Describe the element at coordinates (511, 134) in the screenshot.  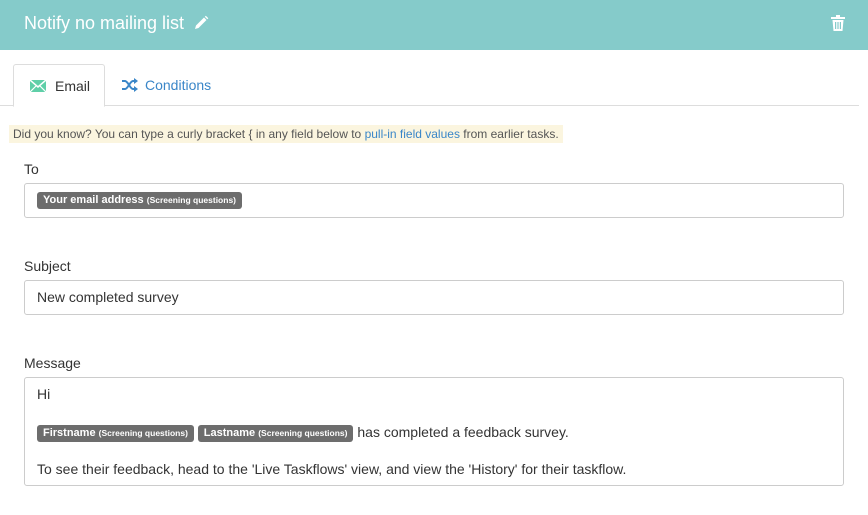
I see `tip-suffix: from earlier tasks.` at that location.